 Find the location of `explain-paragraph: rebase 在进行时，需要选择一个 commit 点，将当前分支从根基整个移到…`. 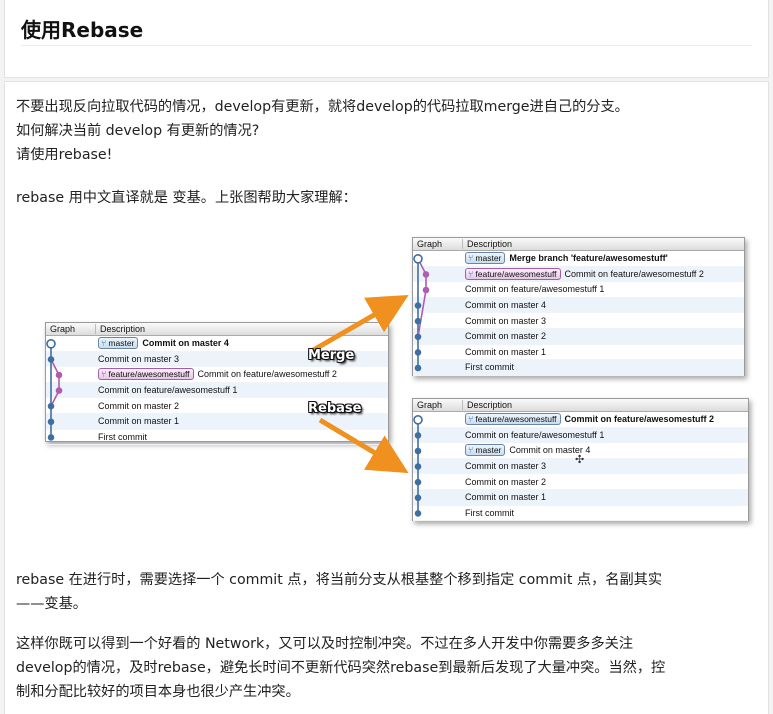

explain-paragraph: rebase 在进行时，需要选择一个 commit 点，将当前分支从根基整个移到… is located at coordinates (383, 592).